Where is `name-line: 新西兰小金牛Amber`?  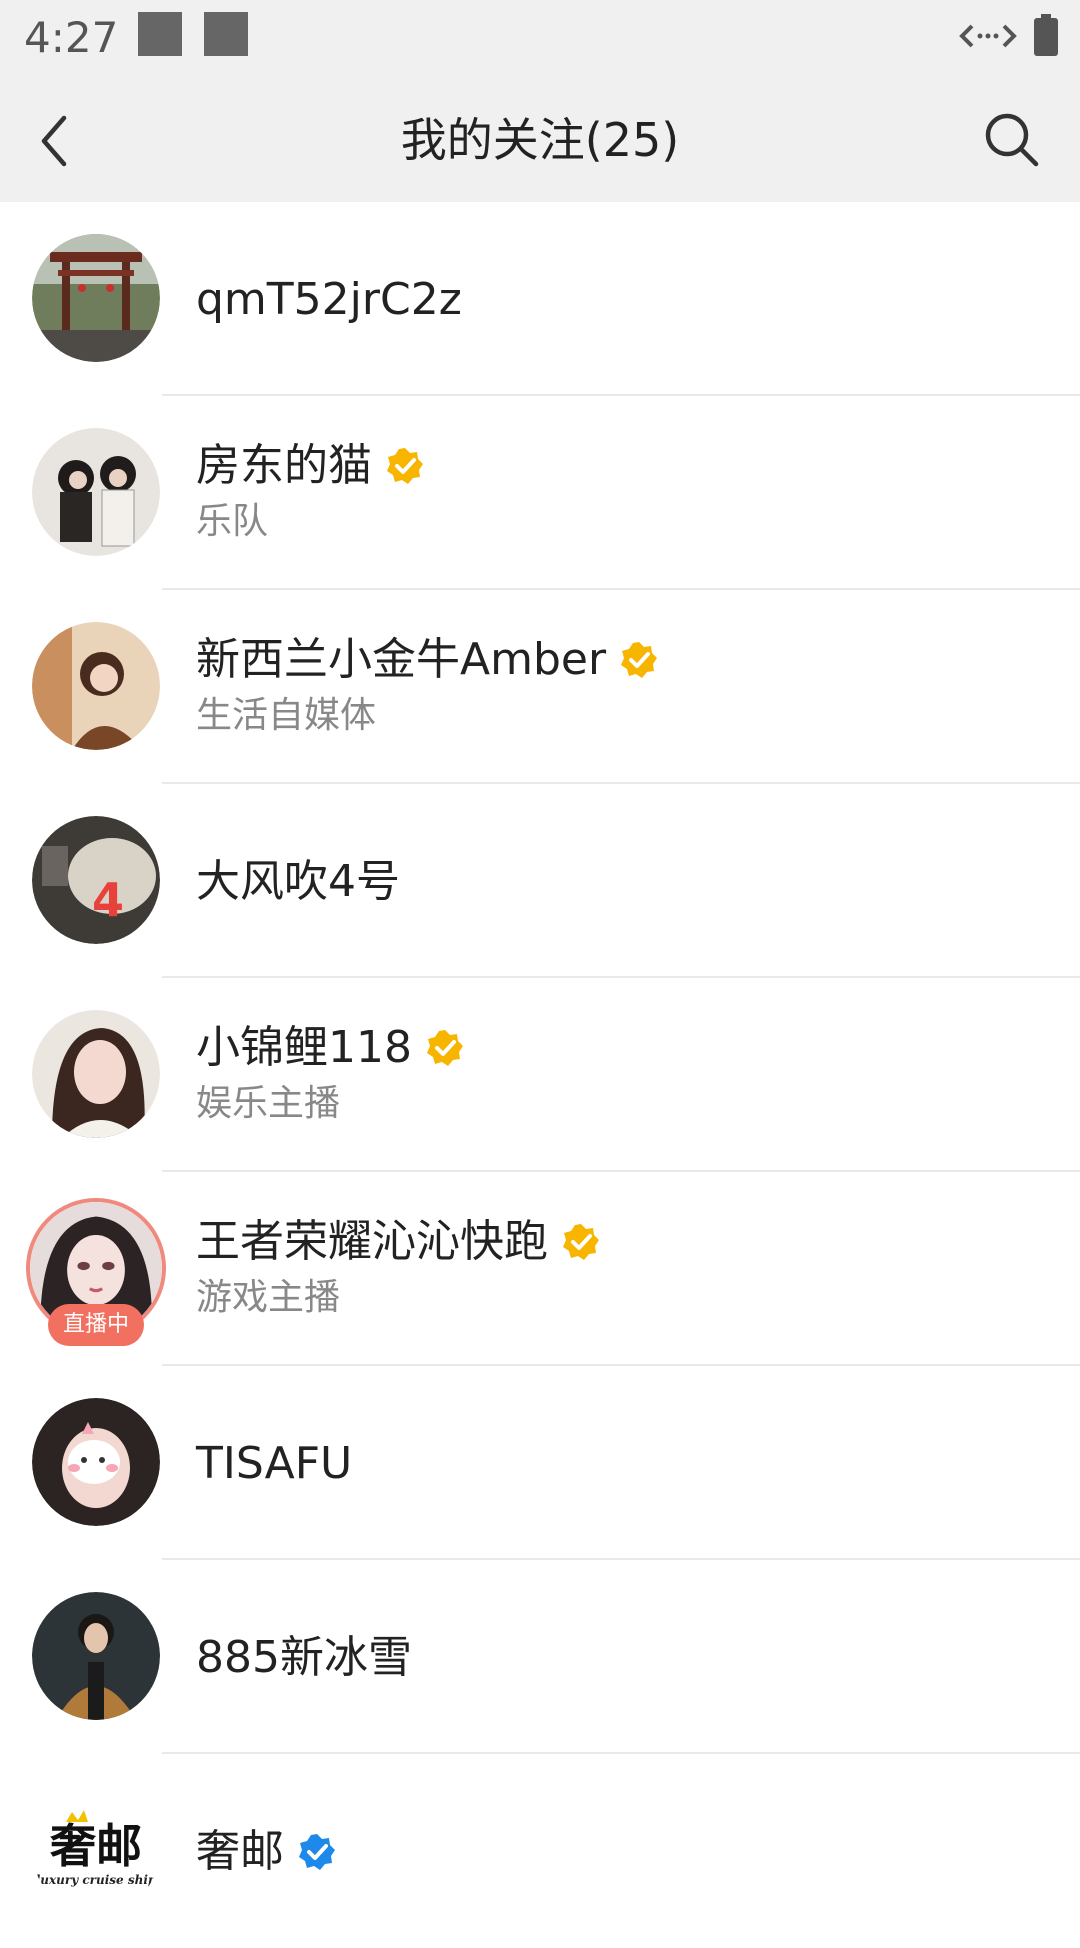 name-line: 新西兰小金牛Amber is located at coordinates (427, 660).